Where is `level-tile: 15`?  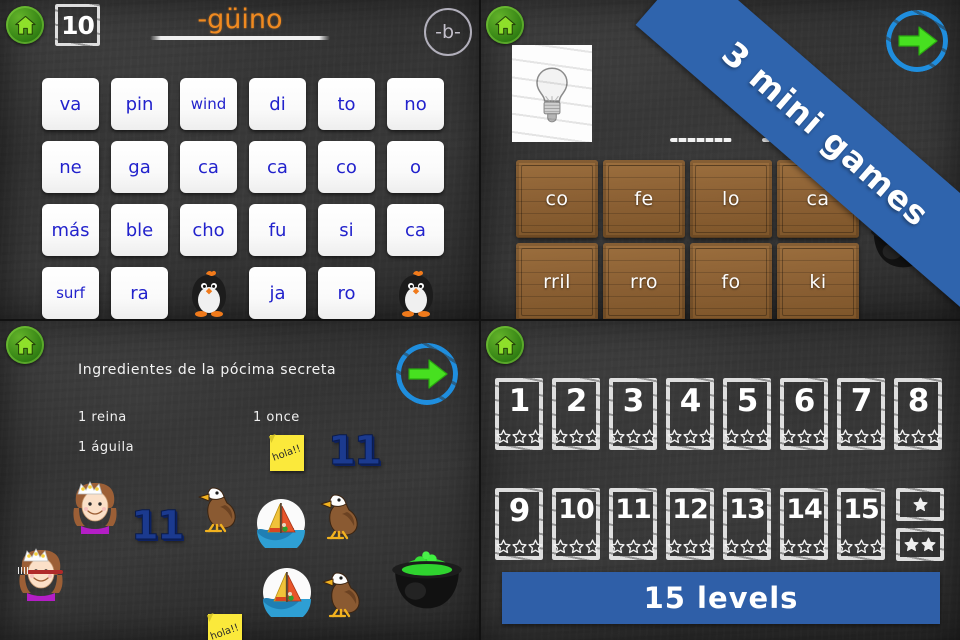 level-tile: 15 is located at coordinates (861, 524).